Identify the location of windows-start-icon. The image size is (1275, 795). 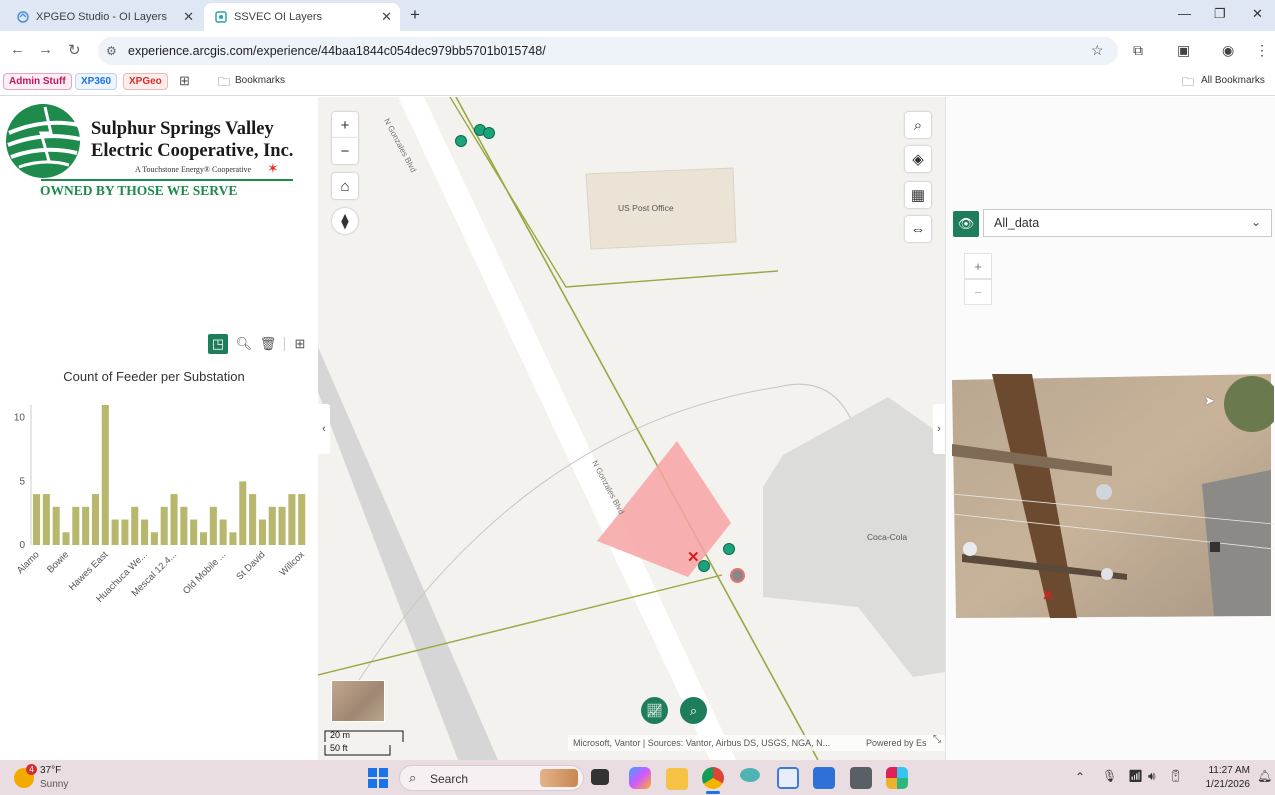
(378, 778).